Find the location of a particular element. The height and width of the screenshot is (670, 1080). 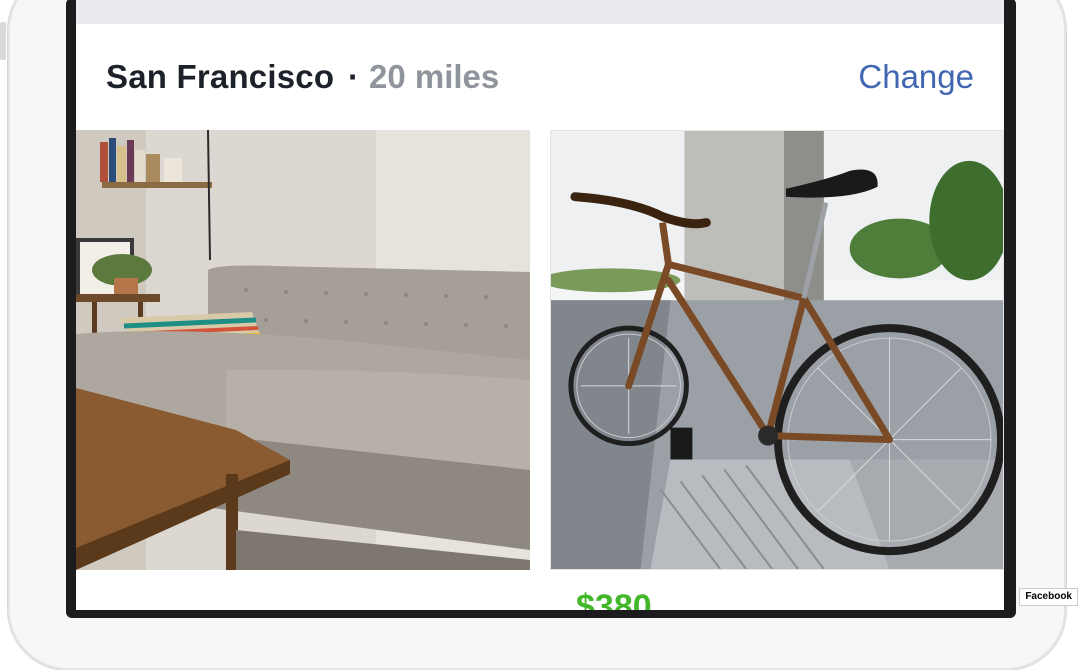

photo-credit: Facebook is located at coordinates (1048, 597).